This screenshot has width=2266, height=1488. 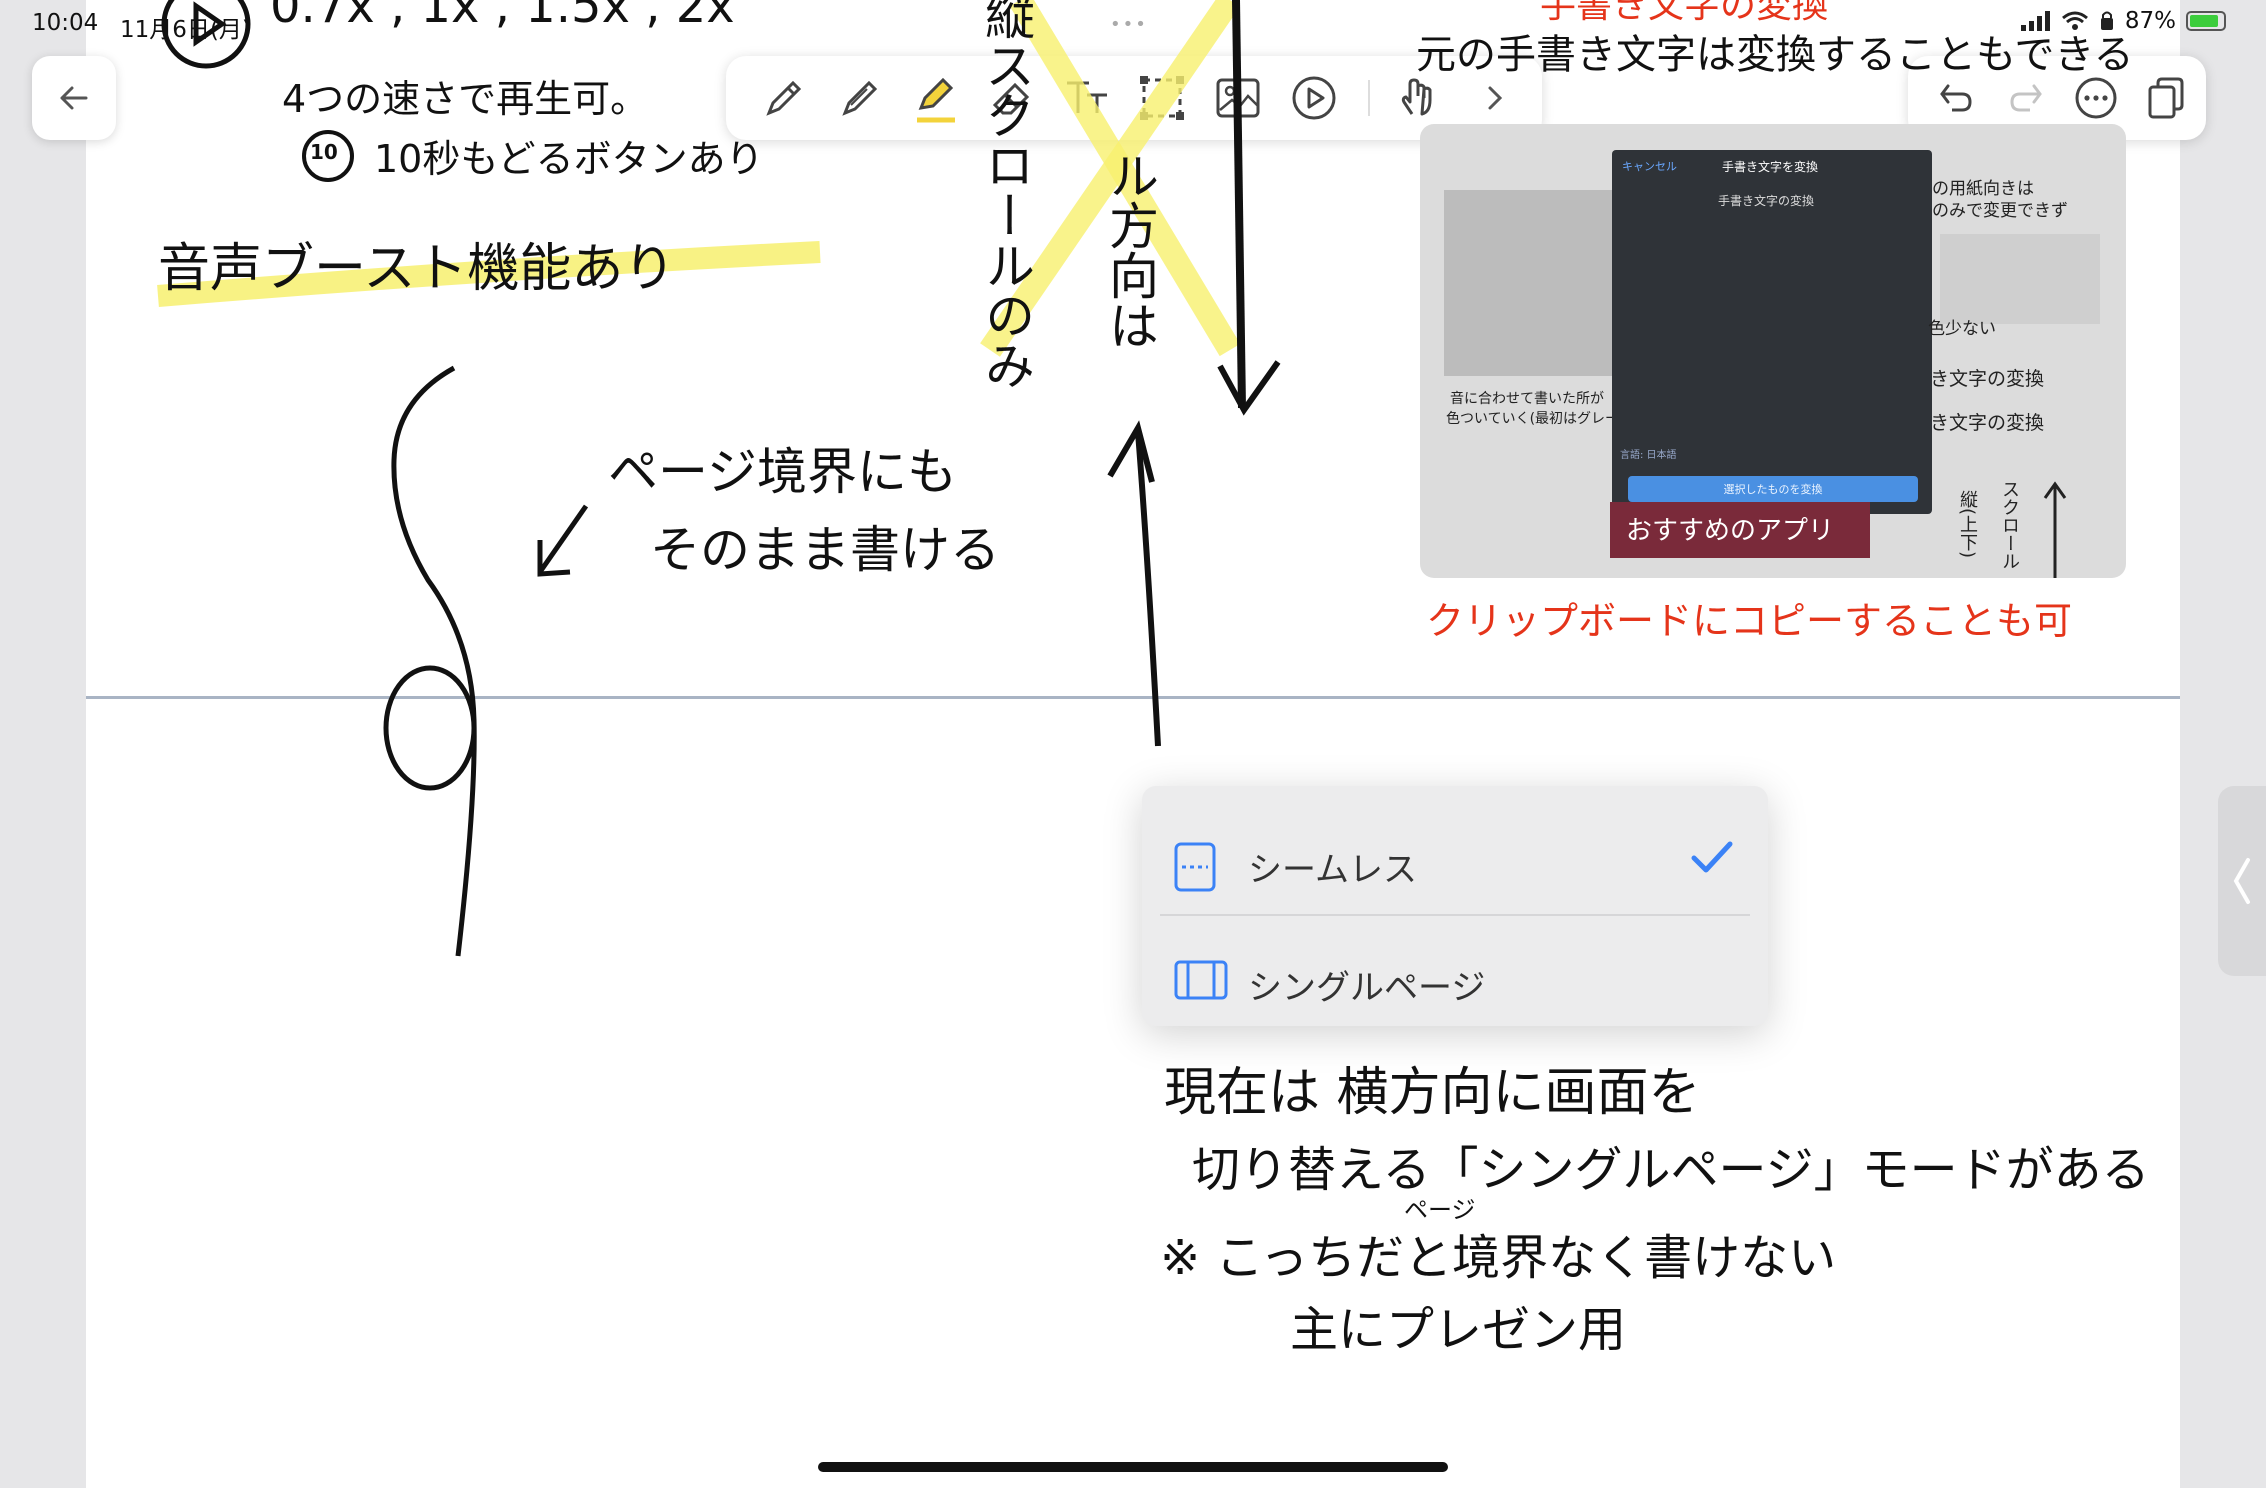 What do you see at coordinates (1527, 399) in the screenshot?
I see `screenshot-note-bottom-1: 音に合わせて書いた所が` at bounding box center [1527, 399].